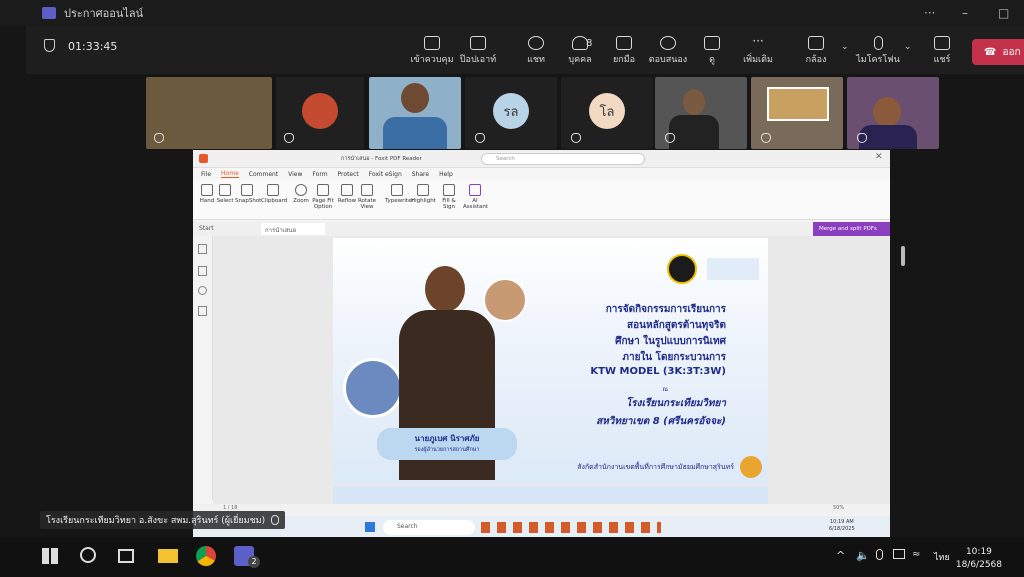 This screenshot has height=577, width=1024. I want to click on more-options-icon: ···, so click(929, 13).